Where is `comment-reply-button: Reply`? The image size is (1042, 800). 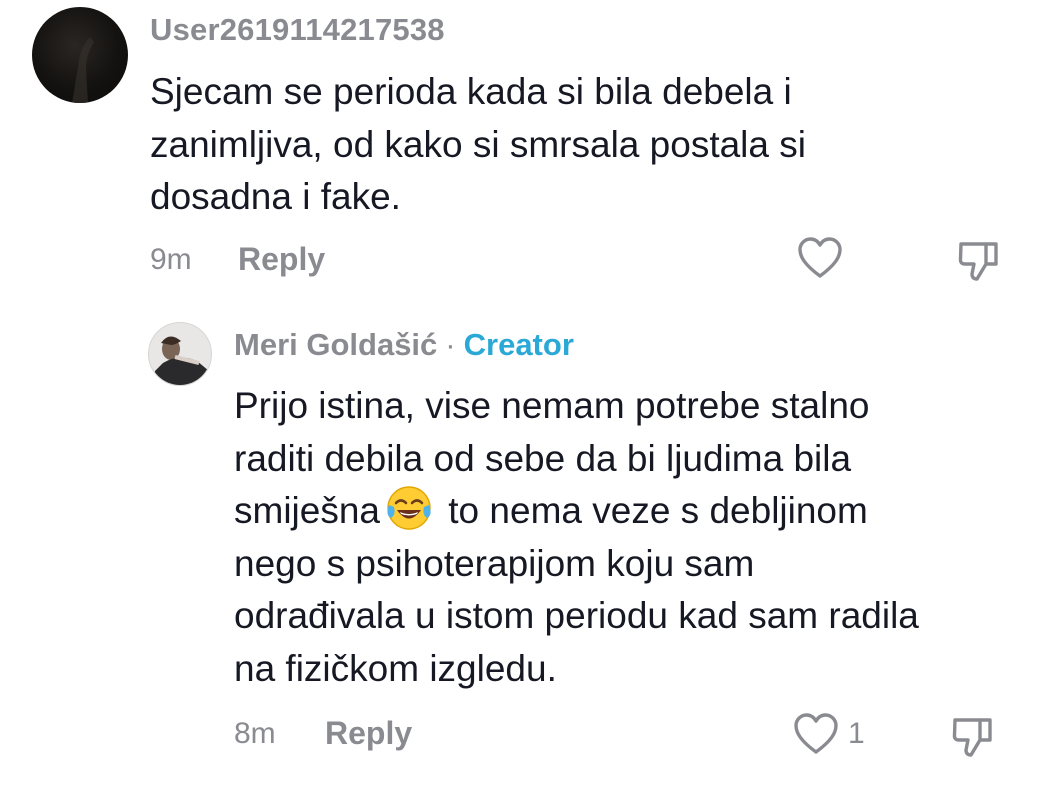
comment-reply-button: Reply is located at coordinates (281, 259).